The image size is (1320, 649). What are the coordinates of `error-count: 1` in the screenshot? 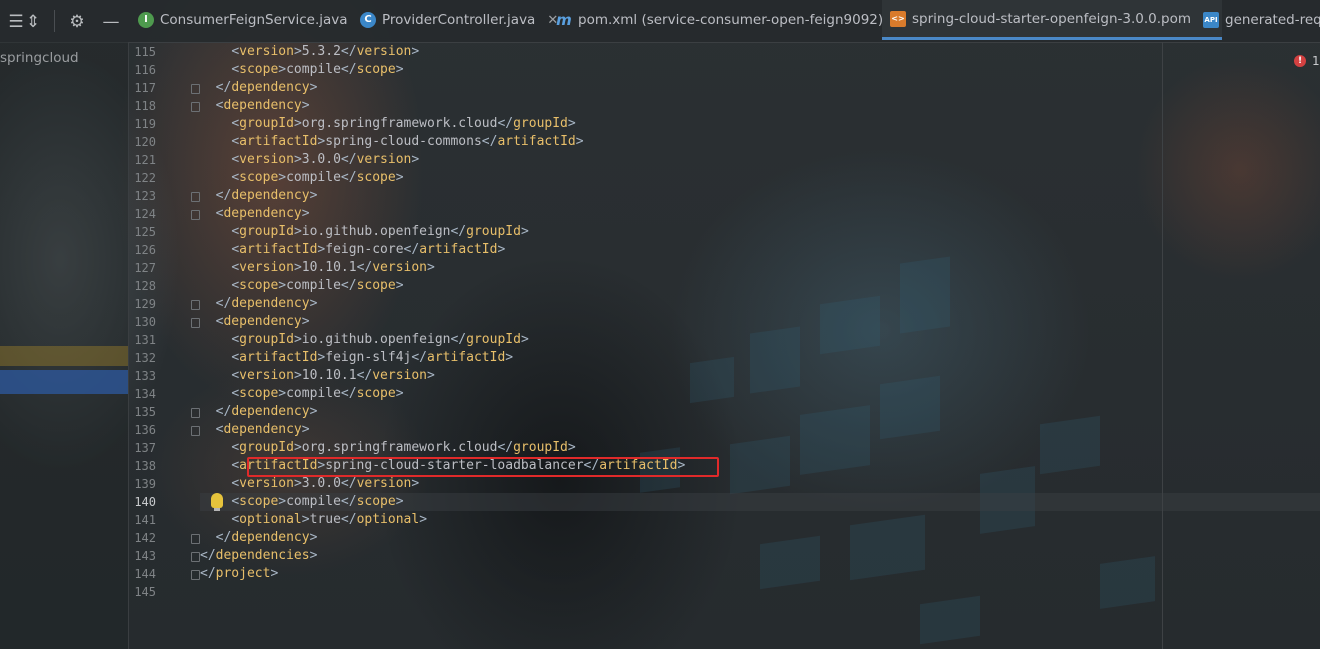 It's located at (1316, 61).